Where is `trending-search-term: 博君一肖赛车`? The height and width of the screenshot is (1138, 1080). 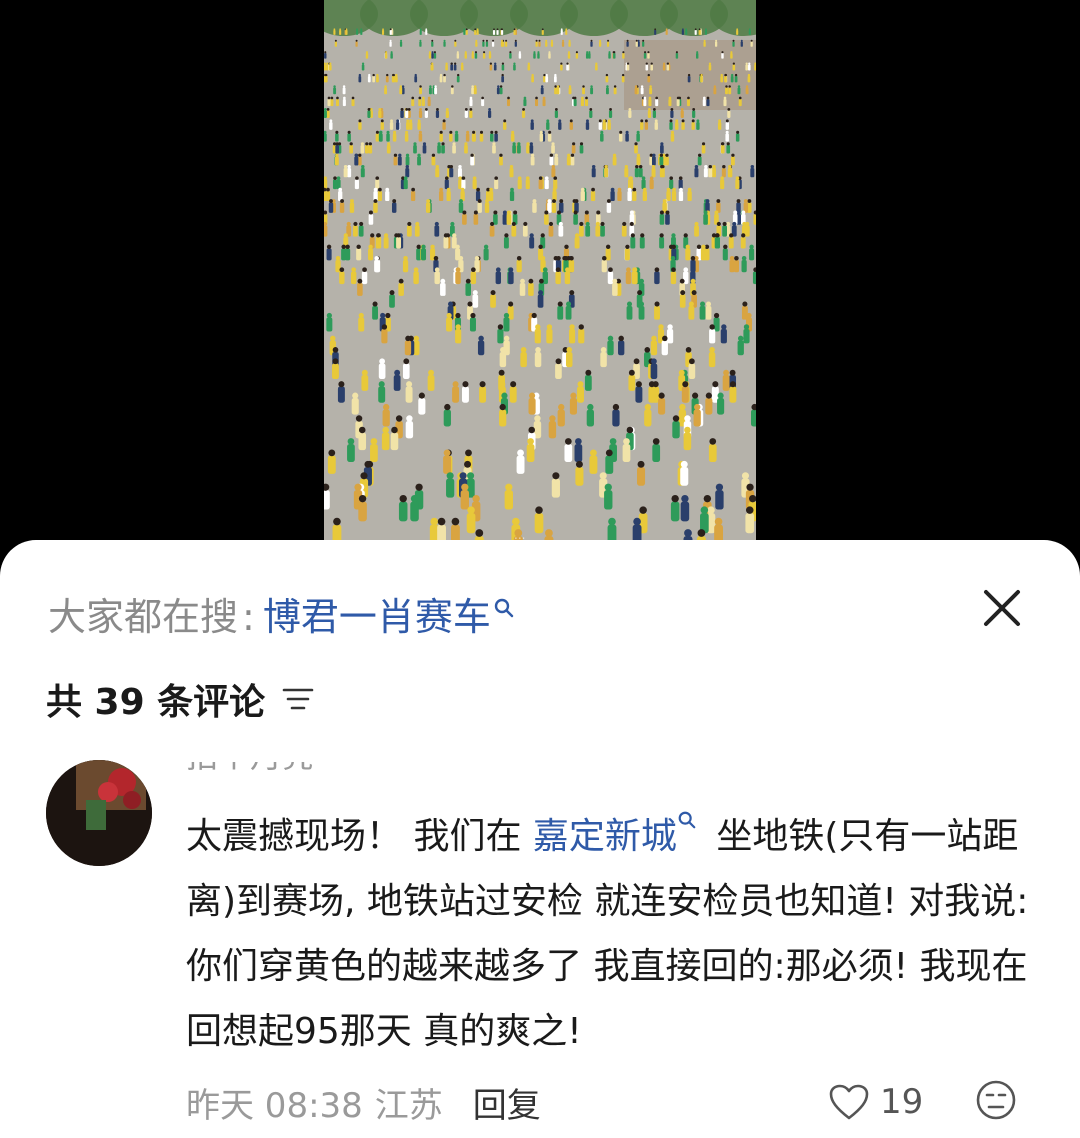
trending-search-term: 博君一肖赛车 is located at coordinates (377, 617).